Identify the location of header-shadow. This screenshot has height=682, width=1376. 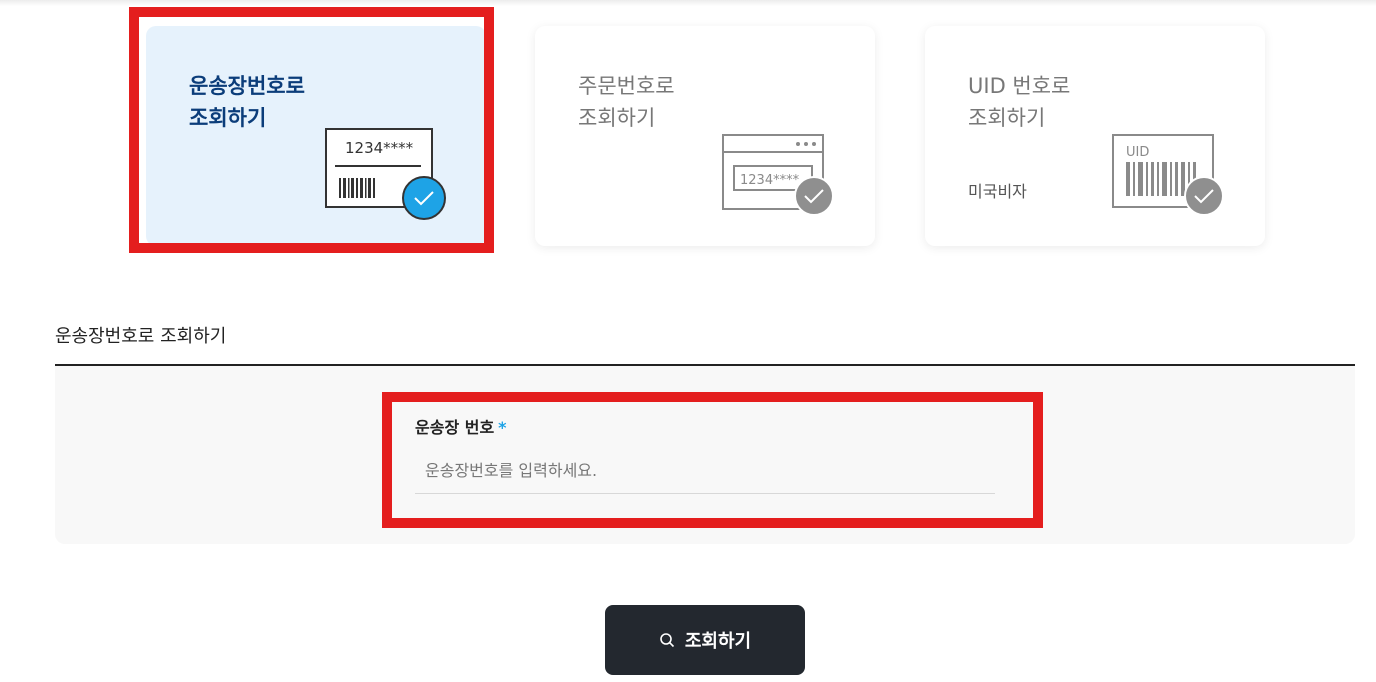
(688, 3).